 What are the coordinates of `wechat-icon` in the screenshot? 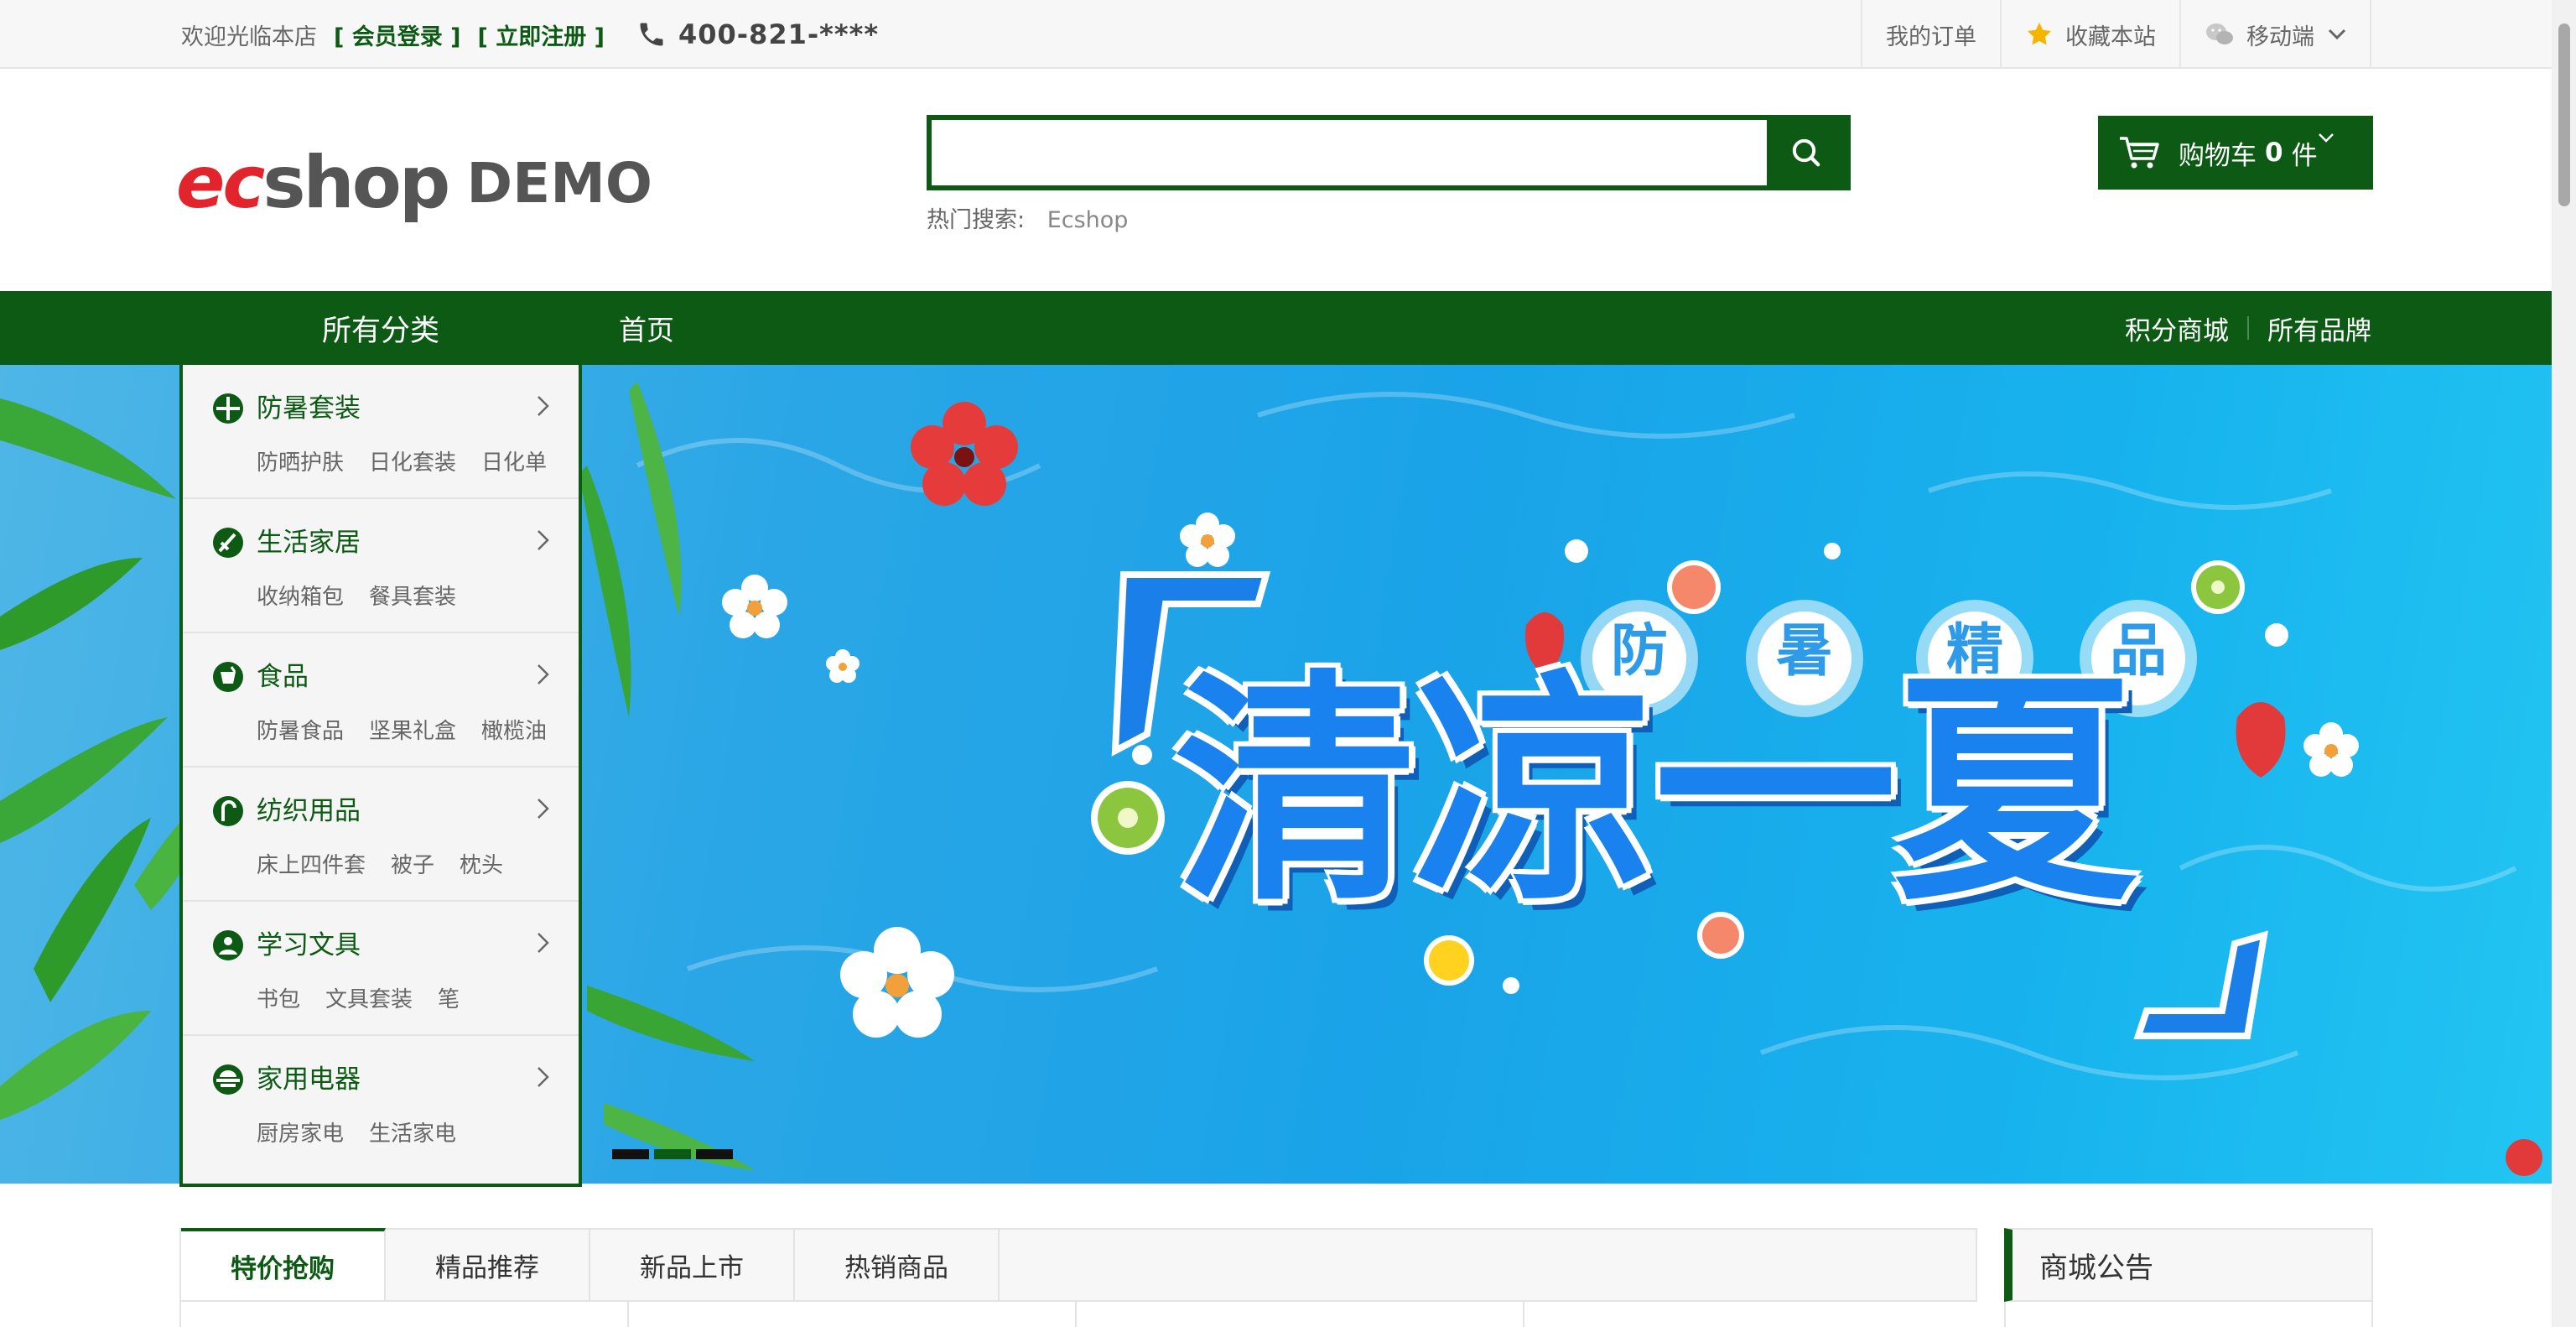 It's located at (2219, 33).